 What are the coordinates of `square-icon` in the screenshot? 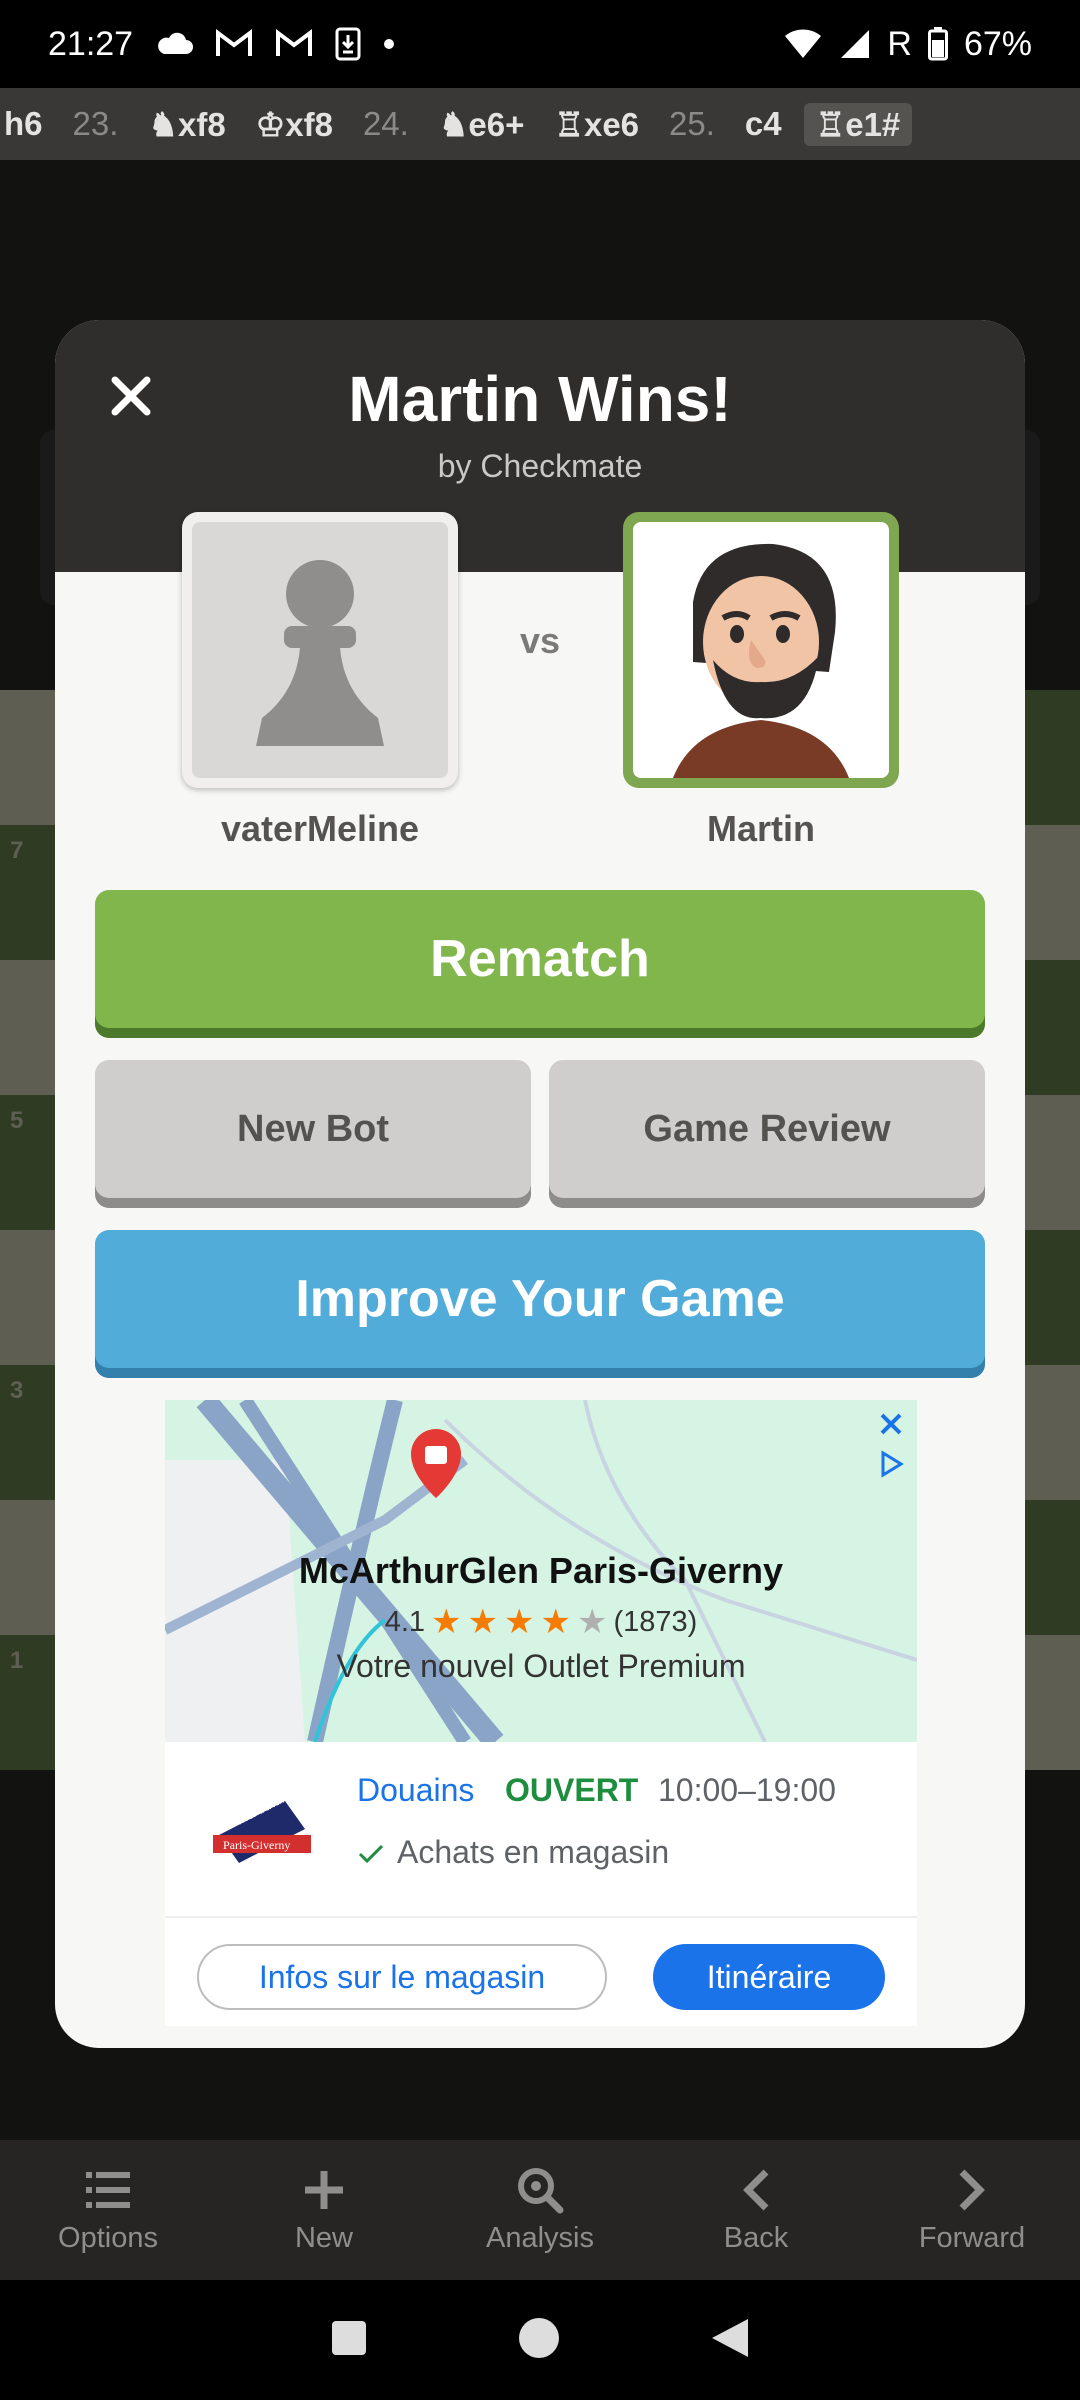 It's located at (349, 2337).